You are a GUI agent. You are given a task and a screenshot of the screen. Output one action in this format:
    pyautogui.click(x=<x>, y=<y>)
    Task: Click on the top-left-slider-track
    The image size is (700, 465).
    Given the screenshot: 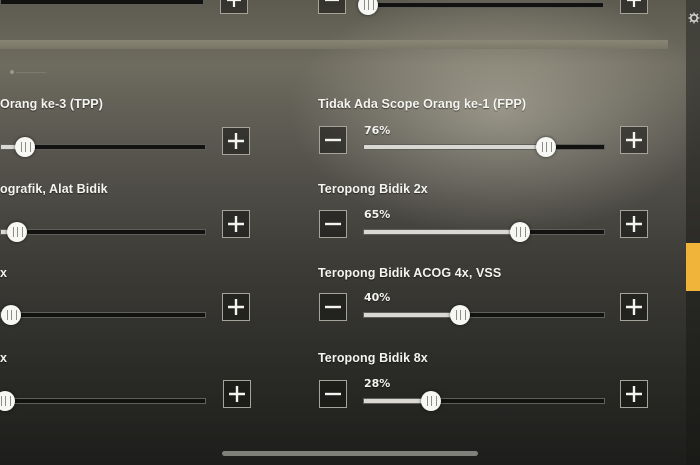 What is the action you would take?
    pyautogui.click(x=102, y=2)
    